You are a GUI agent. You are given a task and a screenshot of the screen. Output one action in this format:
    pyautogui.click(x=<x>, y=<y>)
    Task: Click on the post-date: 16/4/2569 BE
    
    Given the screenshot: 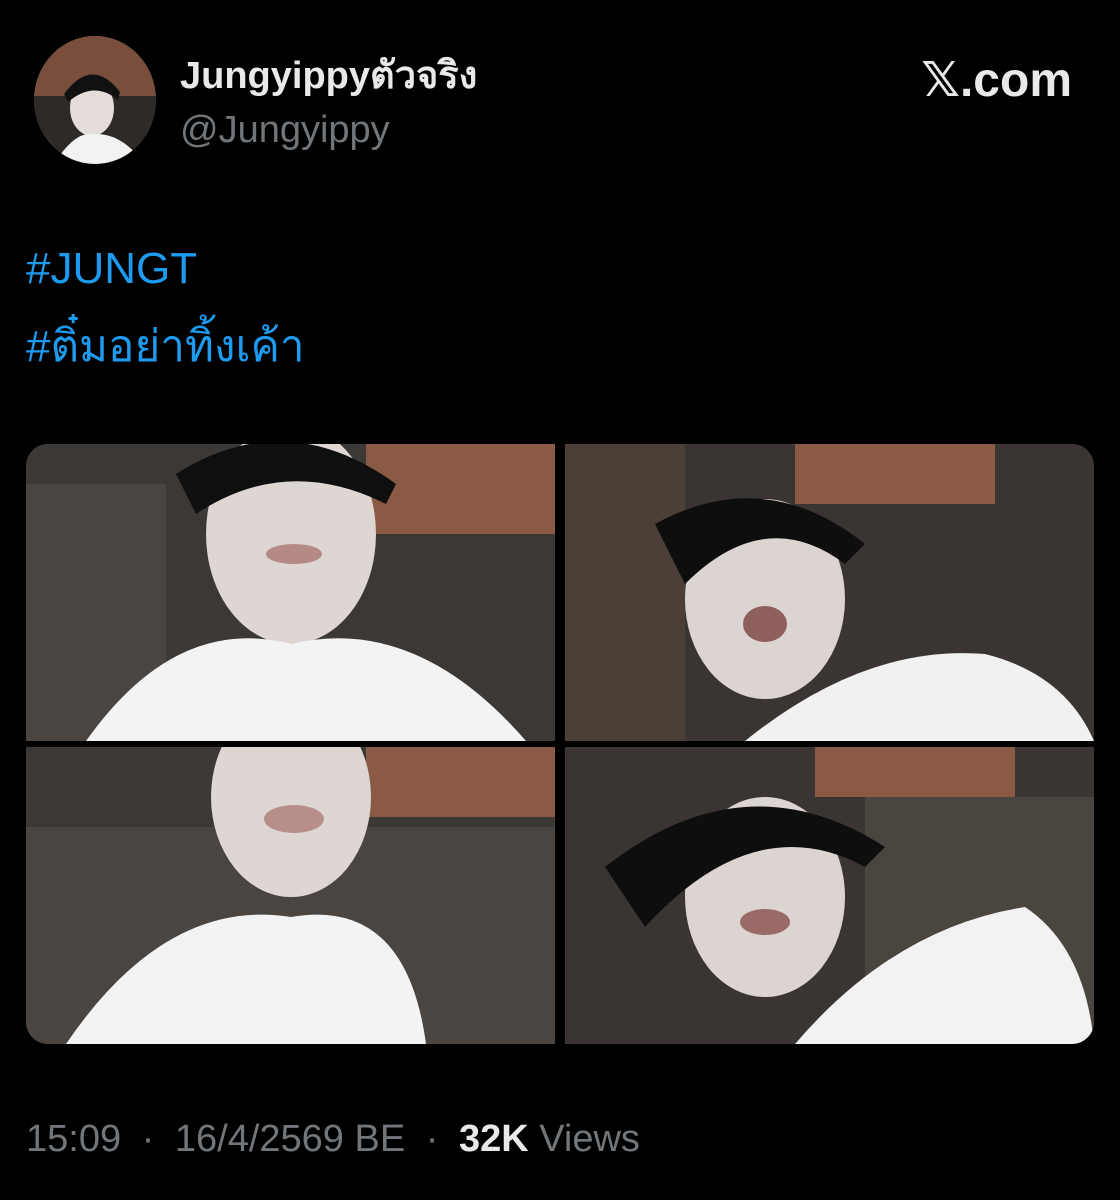 What is the action you would take?
    pyautogui.click(x=290, y=1139)
    